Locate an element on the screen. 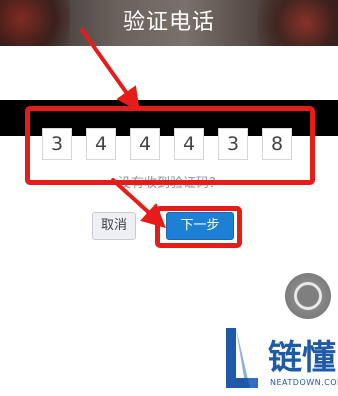  watermark-name: 链懂 is located at coordinates (302, 358).